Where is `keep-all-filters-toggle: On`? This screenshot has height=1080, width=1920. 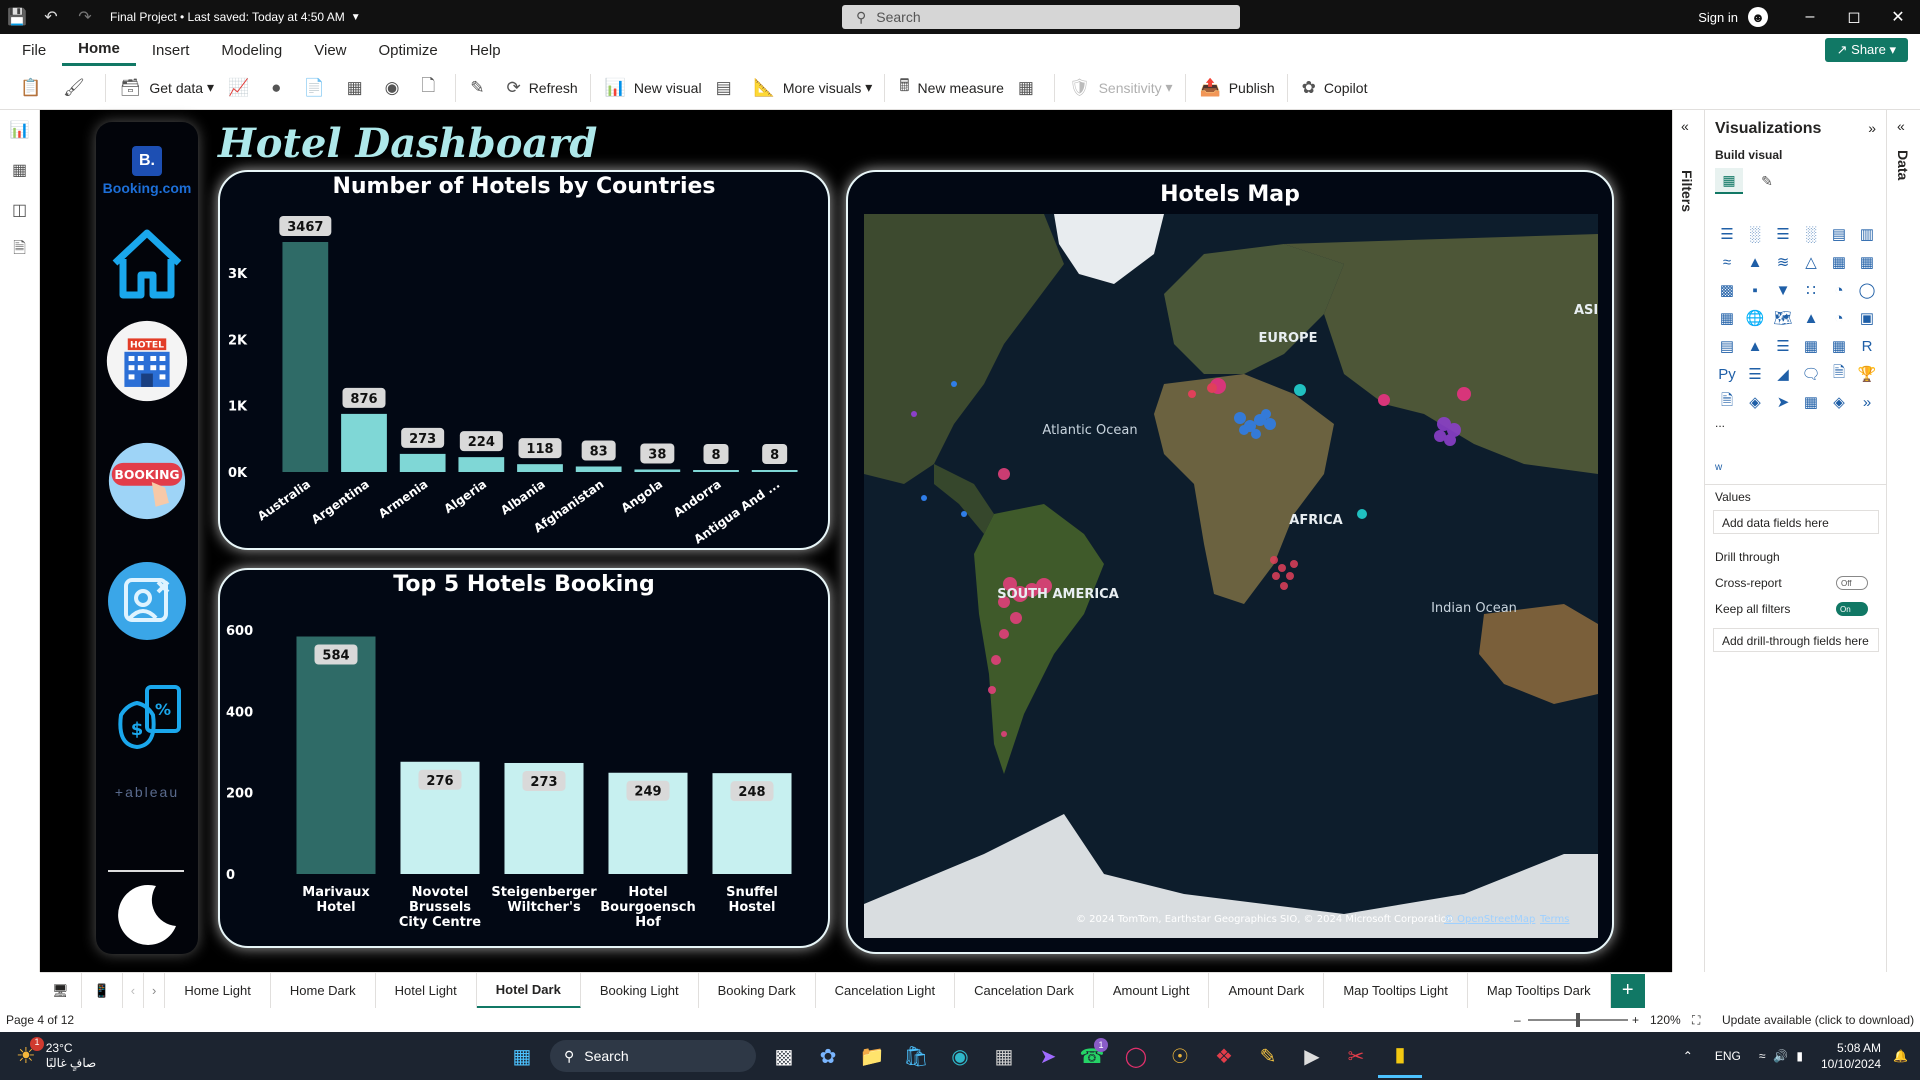 keep-all-filters-toggle: On is located at coordinates (1852, 609).